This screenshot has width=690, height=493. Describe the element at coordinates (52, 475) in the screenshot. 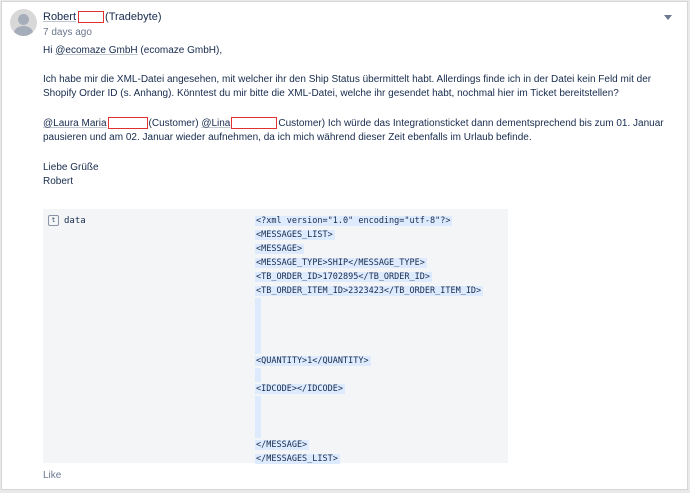

I see `like-button: Like` at that location.